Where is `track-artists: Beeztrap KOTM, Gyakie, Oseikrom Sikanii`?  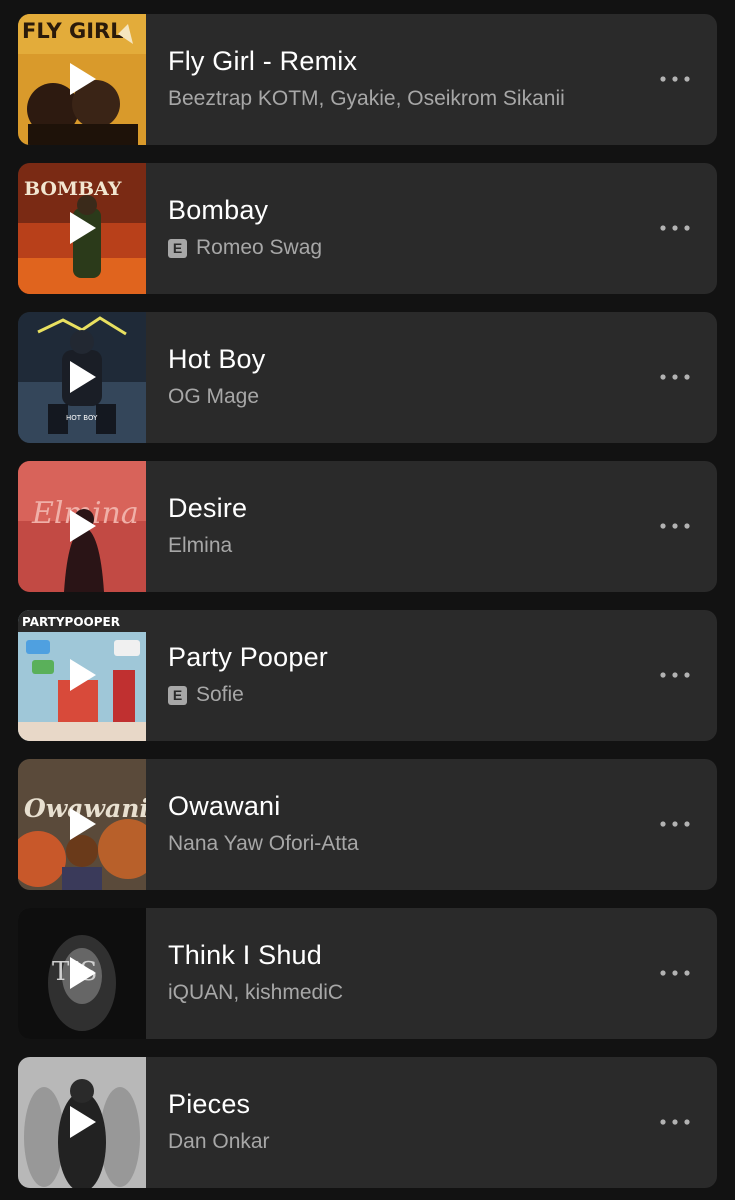 track-artists: Beeztrap KOTM, Gyakie, Oseikrom Sikanii is located at coordinates (366, 99).